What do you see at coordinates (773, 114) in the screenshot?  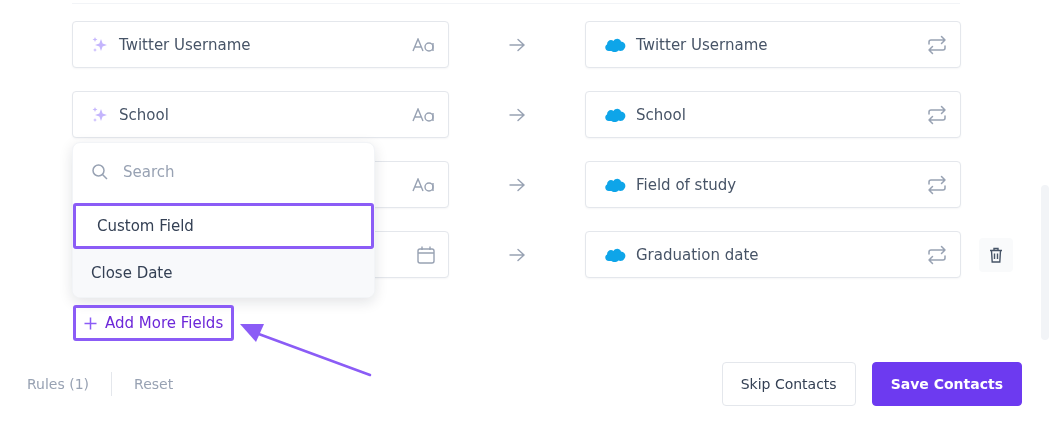 I see `target-field: School` at bounding box center [773, 114].